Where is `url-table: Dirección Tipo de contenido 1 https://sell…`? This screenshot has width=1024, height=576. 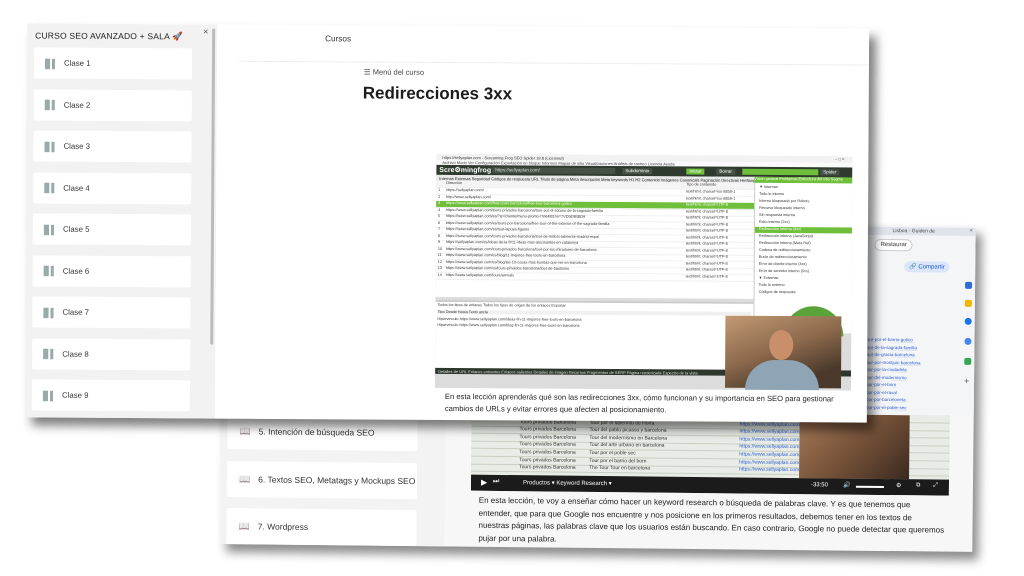
url-table: Dirección Tipo de contenido 1 https://sell… is located at coordinates (595, 239).